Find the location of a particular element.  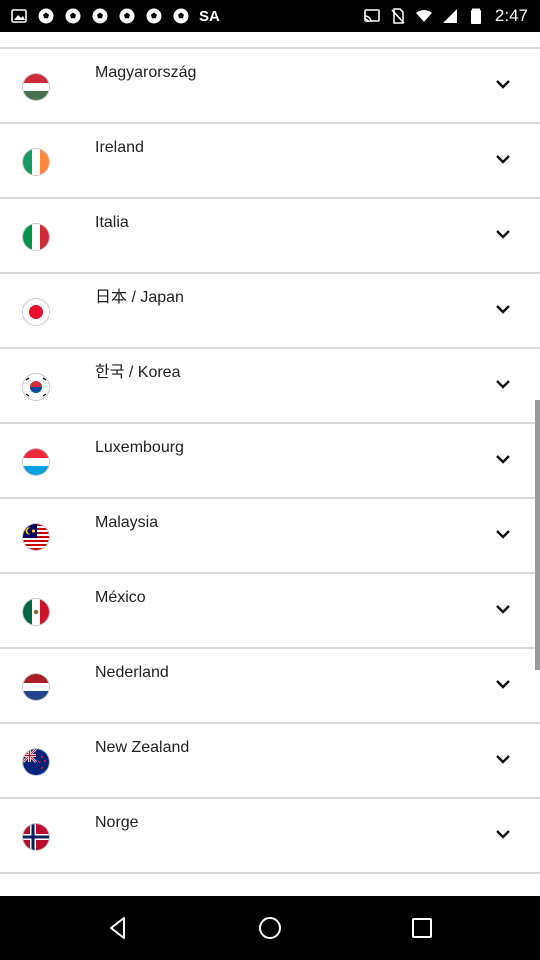

country-name: New Zealand is located at coordinates (142, 747).